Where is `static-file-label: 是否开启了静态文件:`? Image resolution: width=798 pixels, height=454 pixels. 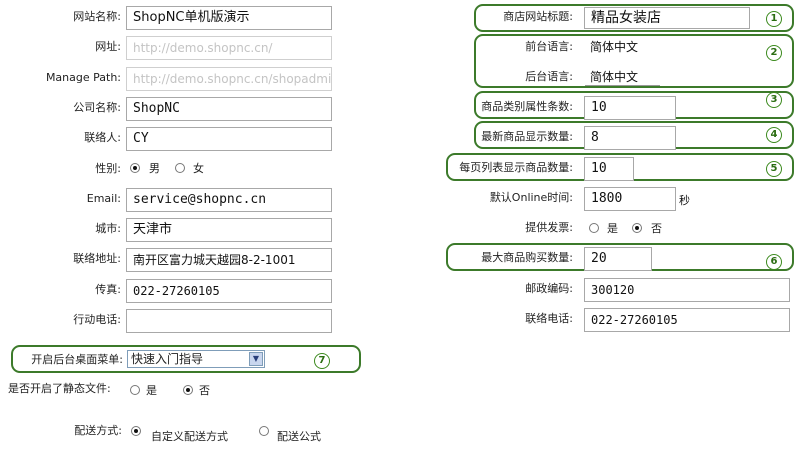 static-file-label: 是否开启了静态文件: is located at coordinates (59, 388).